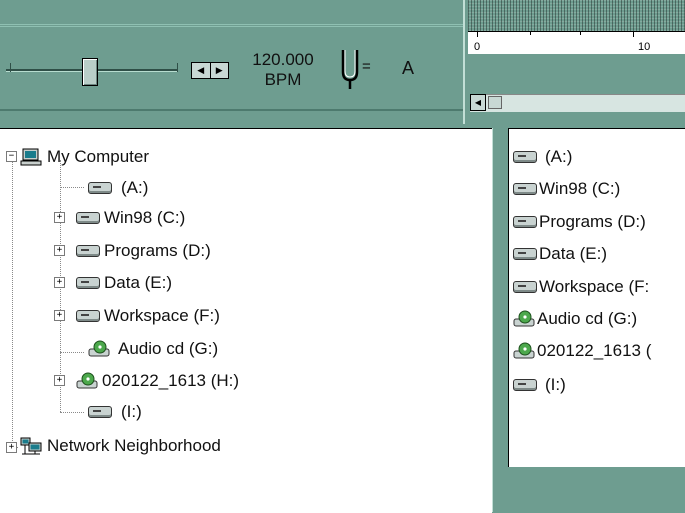 The image size is (685, 513). What do you see at coordinates (576, 15) in the screenshot?
I see `timeline-track-area` at bounding box center [576, 15].